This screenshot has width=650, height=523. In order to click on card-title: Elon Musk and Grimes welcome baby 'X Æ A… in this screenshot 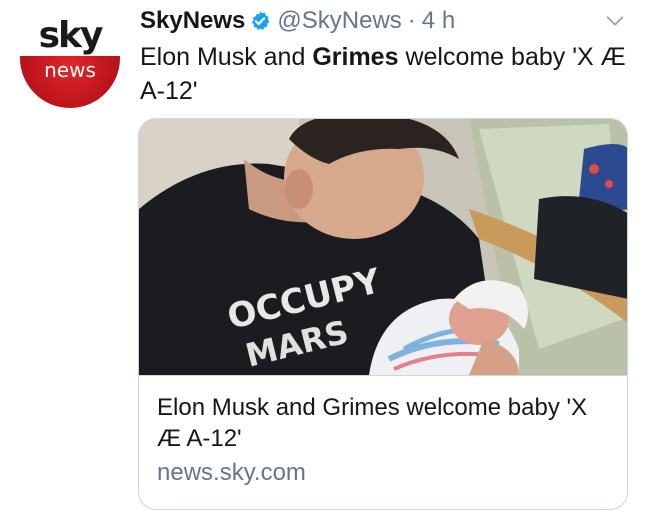, I will do `click(383, 423)`.